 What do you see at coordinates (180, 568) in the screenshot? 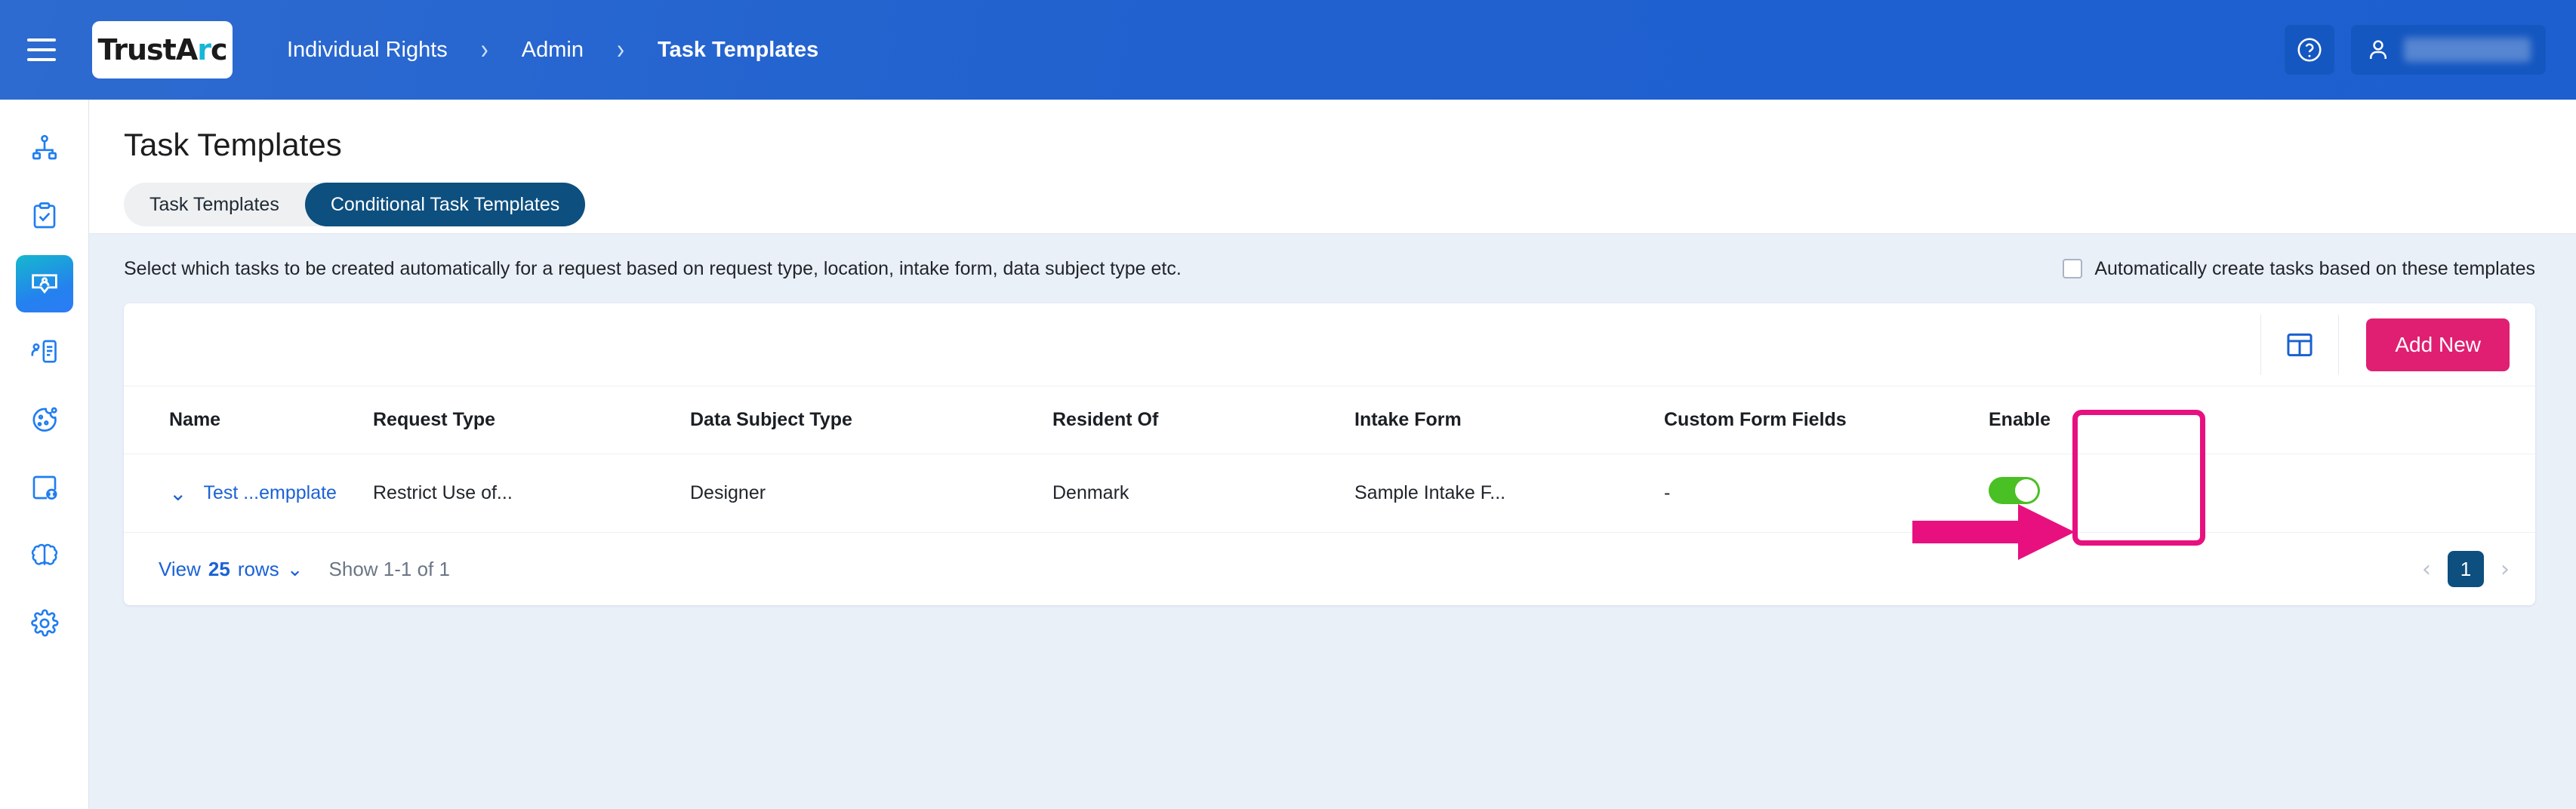
I see `rows-per-page-prefix: View` at bounding box center [180, 568].